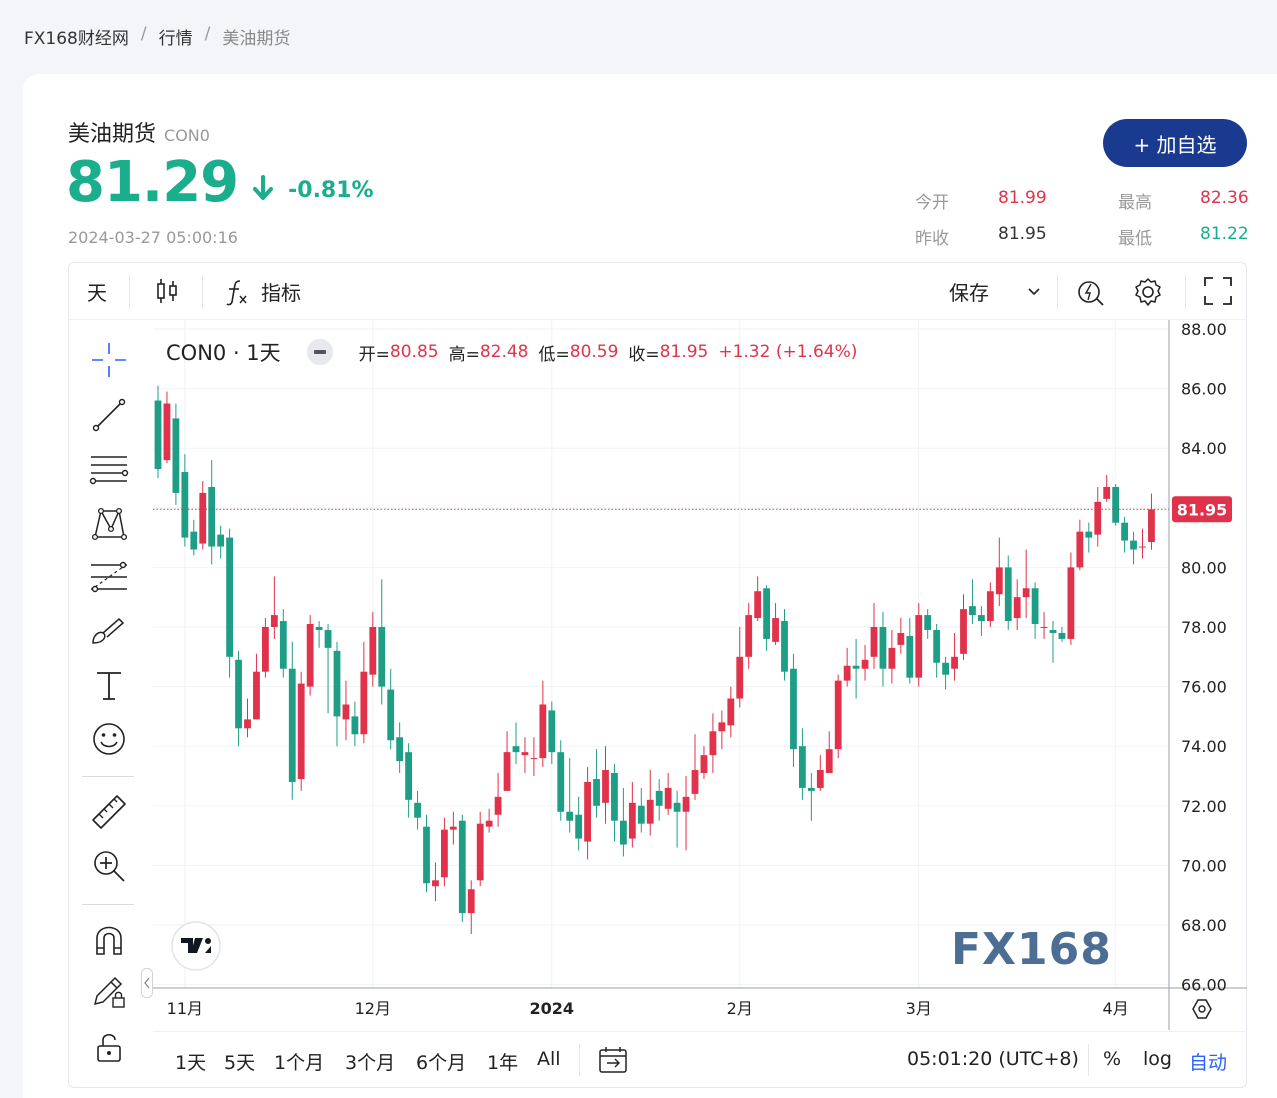 The image size is (1277, 1098). I want to click on x-tick-label: 12月, so click(373, 1008).